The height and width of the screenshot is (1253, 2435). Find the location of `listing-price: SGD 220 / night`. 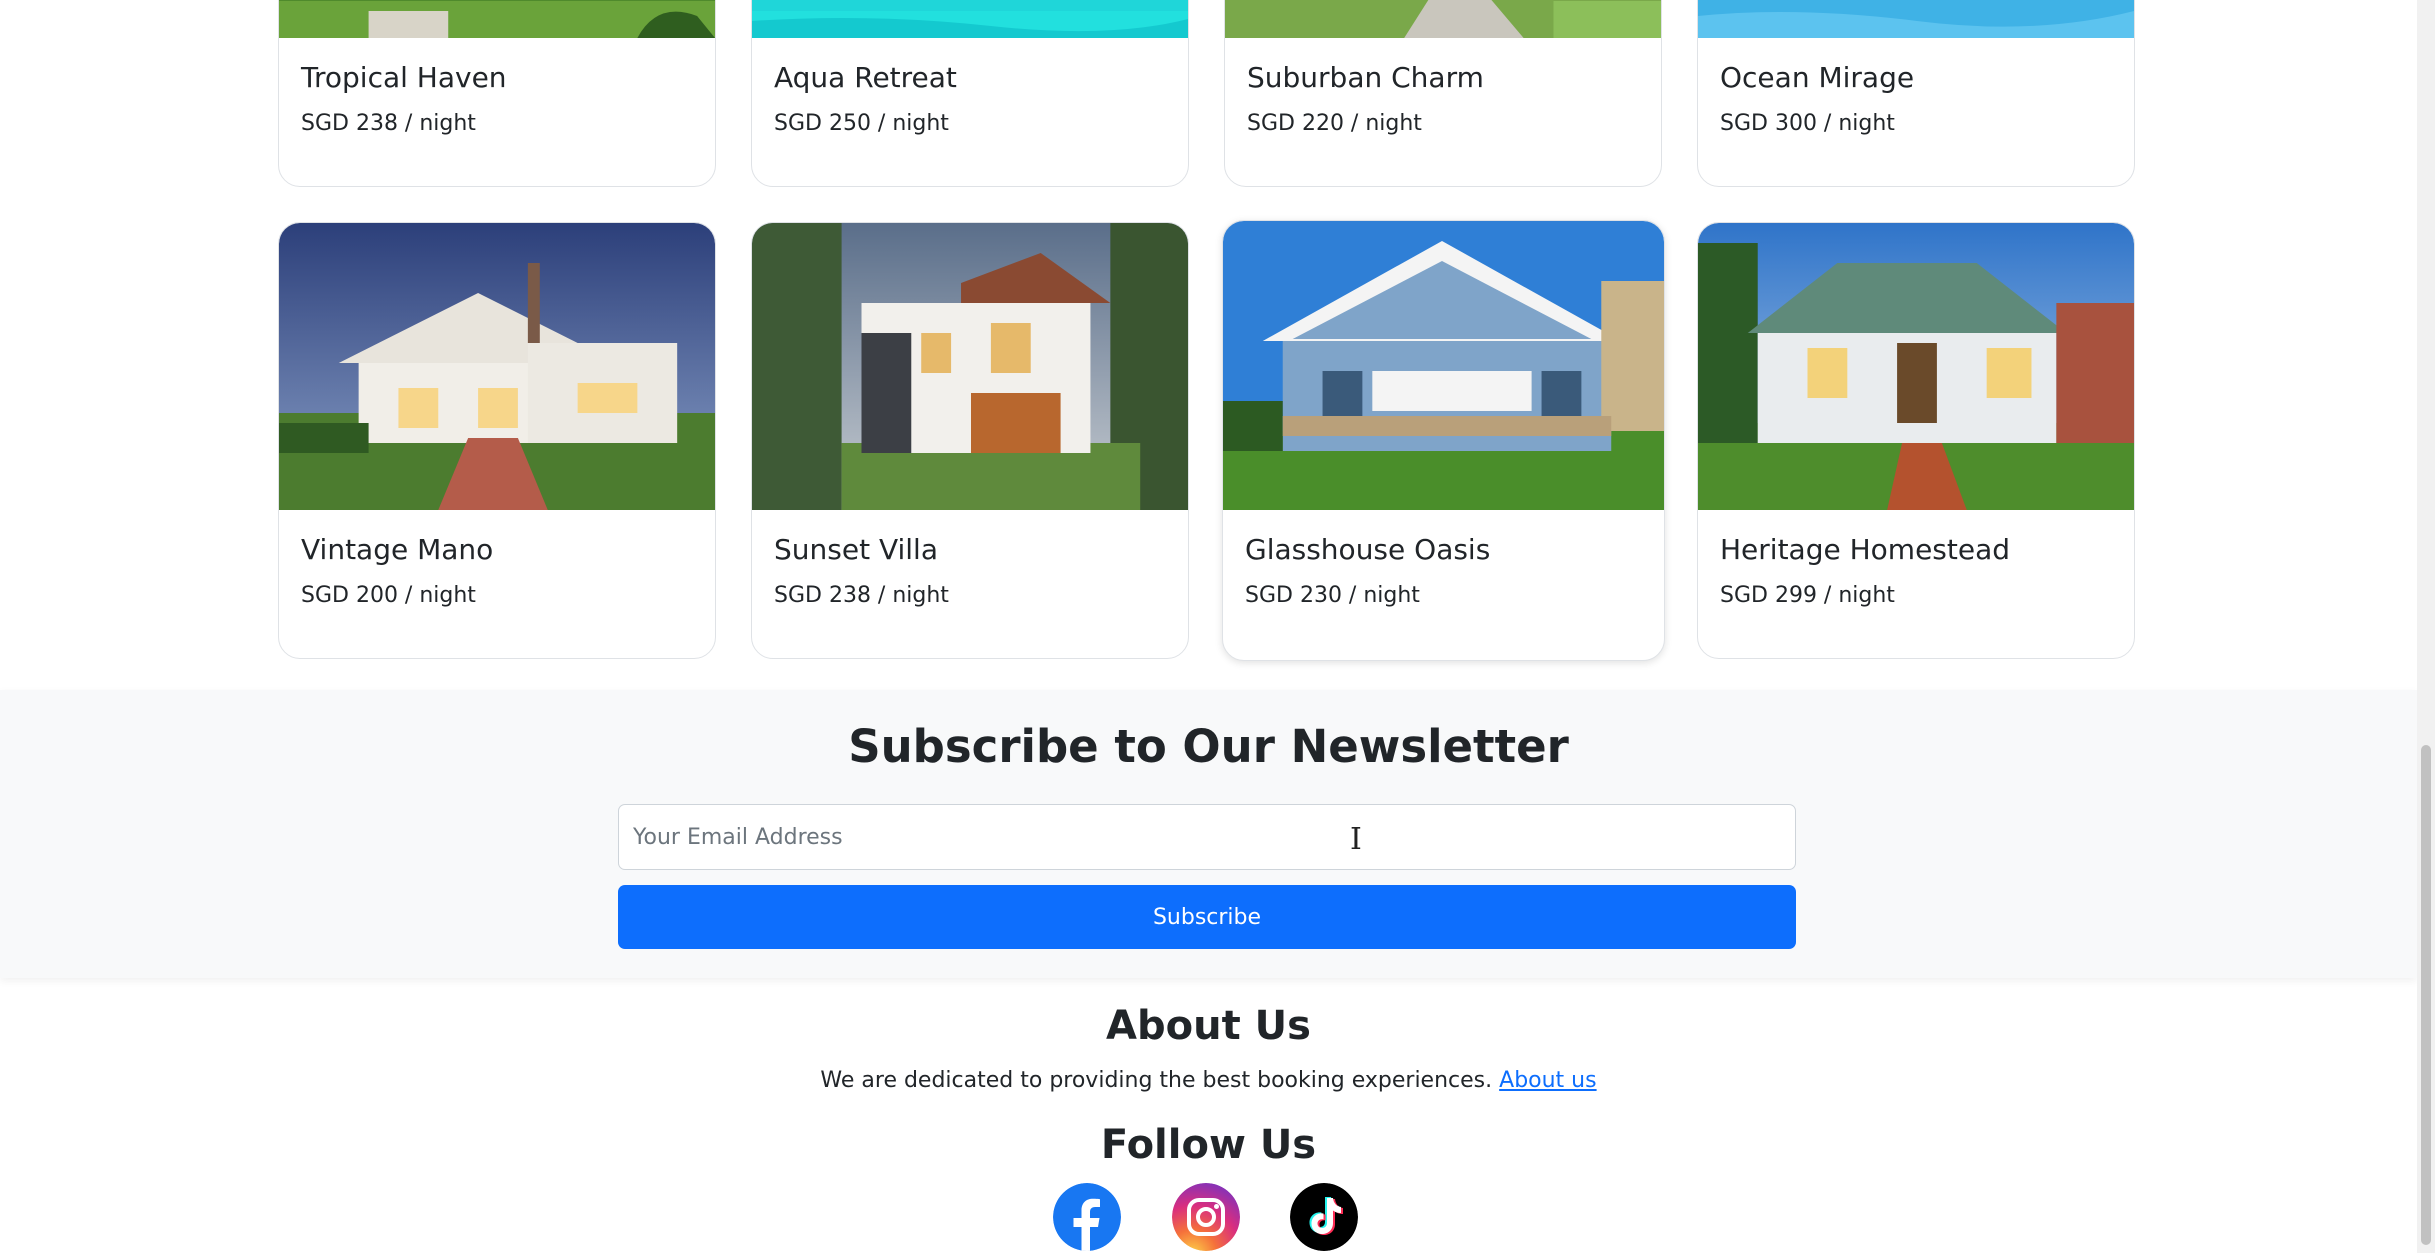

listing-price: SGD 220 / night is located at coordinates (1334, 123).